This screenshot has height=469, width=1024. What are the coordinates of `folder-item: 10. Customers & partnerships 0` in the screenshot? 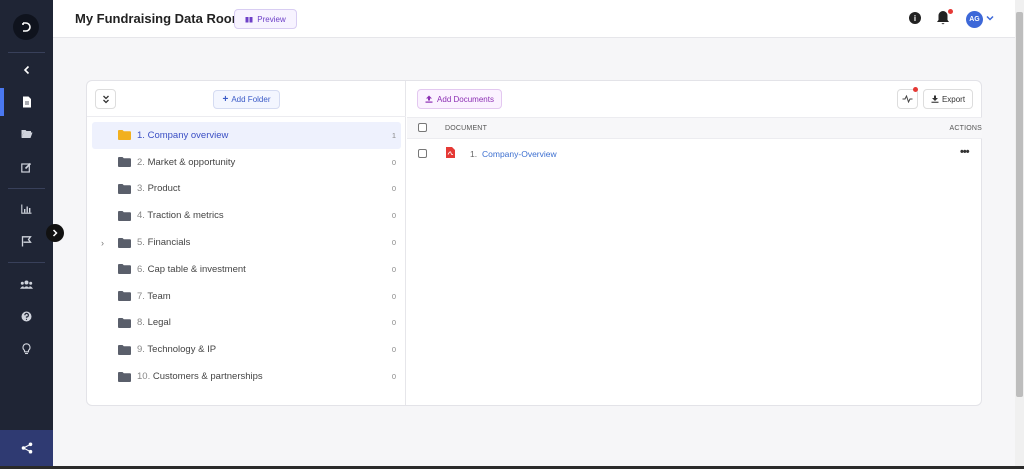 It's located at (246, 376).